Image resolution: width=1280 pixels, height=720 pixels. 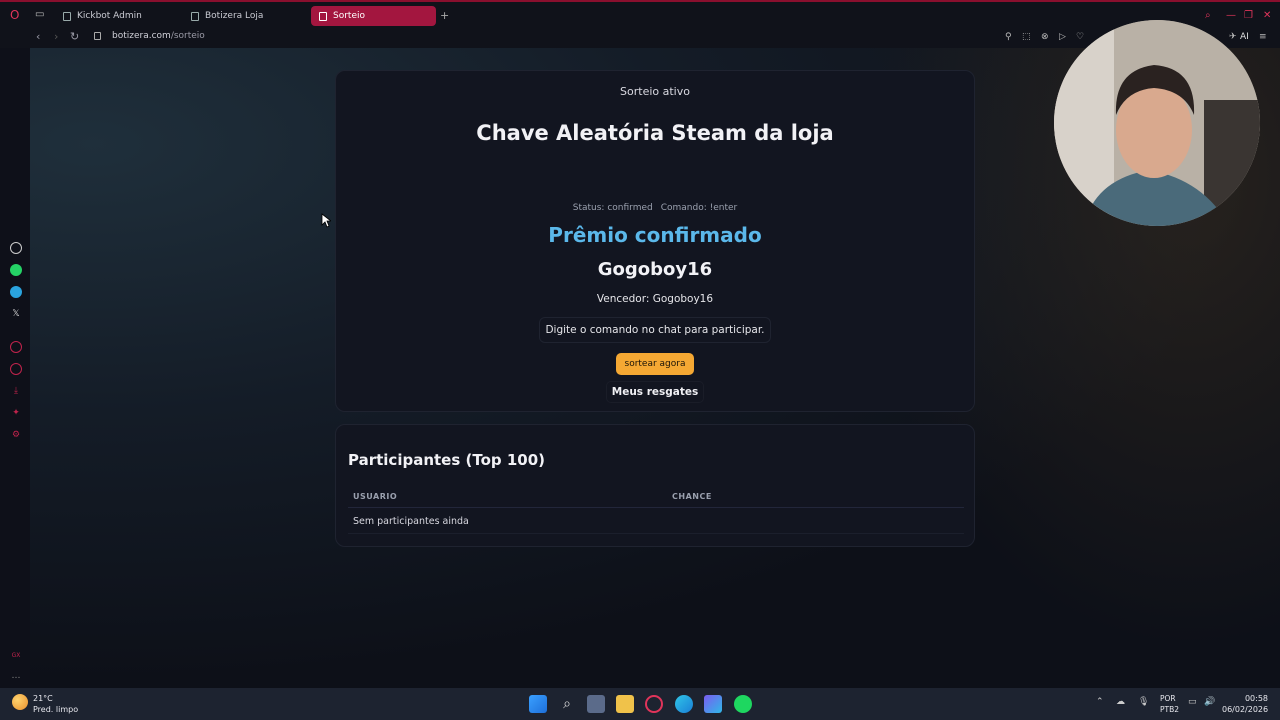 What do you see at coordinates (1100, 702) in the screenshot?
I see `tray-chevron-icon: ⌃` at bounding box center [1100, 702].